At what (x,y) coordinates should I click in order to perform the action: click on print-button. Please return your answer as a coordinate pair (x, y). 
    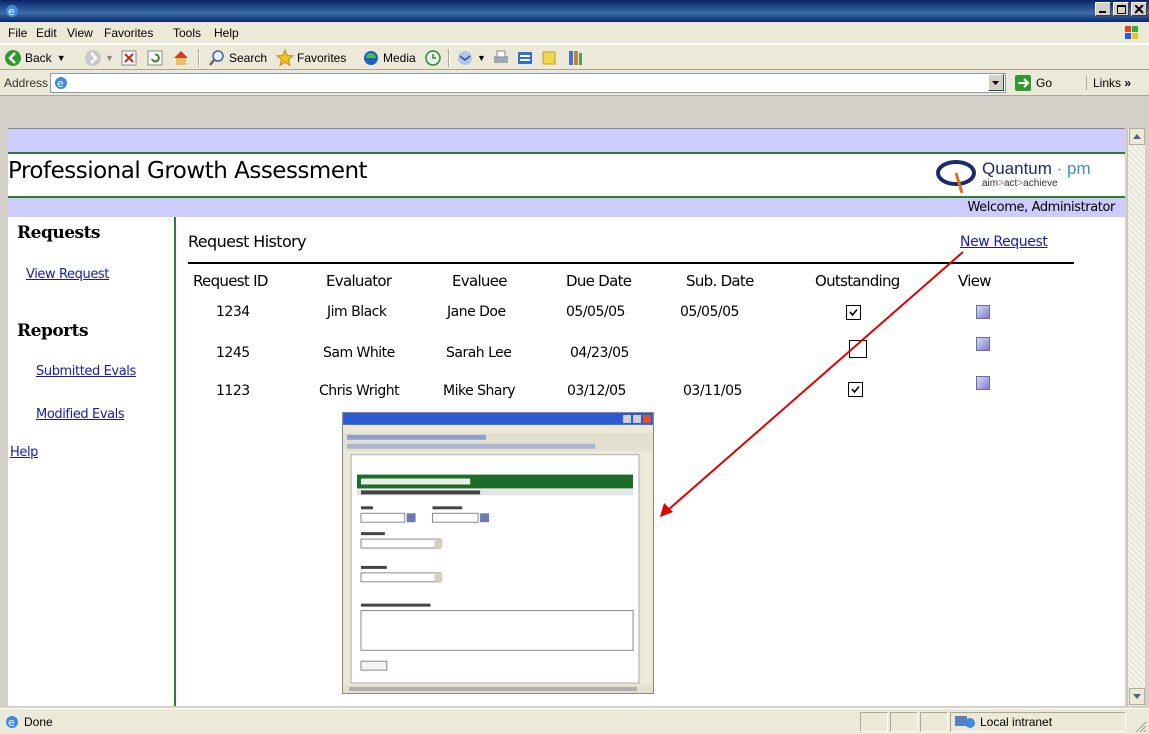
    Looking at the image, I should click on (502, 58).